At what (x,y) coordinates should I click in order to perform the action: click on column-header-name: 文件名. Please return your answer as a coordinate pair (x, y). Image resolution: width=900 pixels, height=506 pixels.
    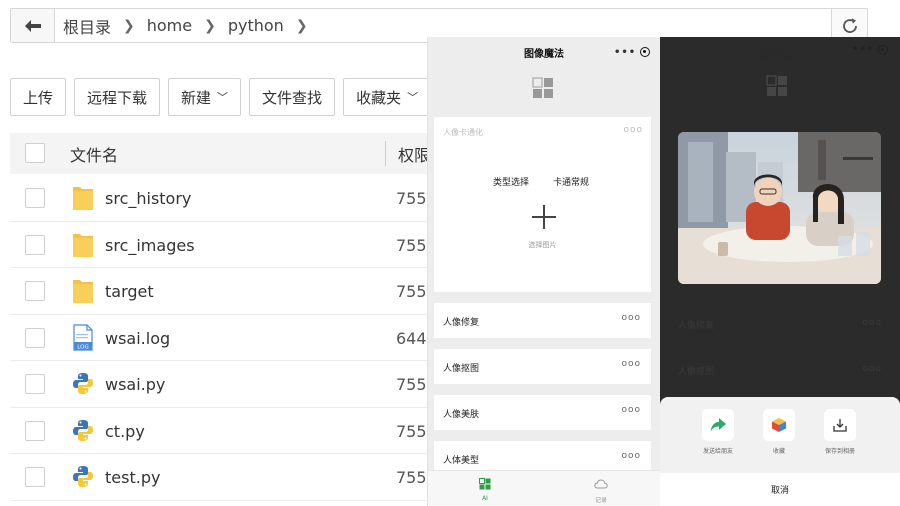
    Looking at the image, I should click on (94, 154).